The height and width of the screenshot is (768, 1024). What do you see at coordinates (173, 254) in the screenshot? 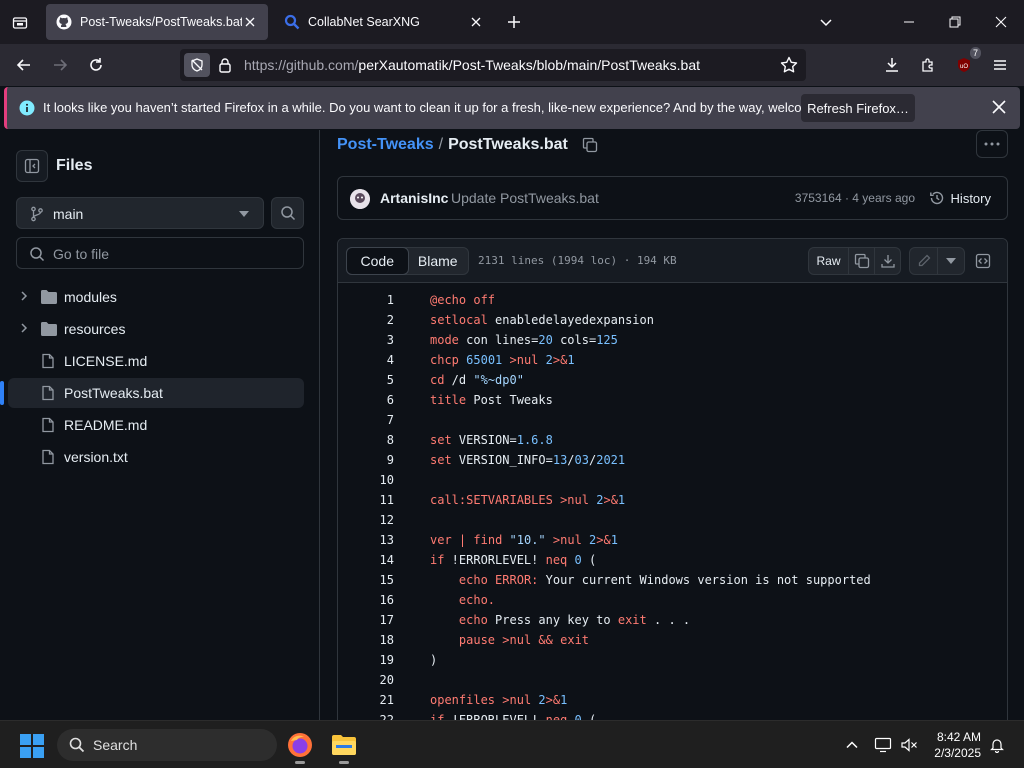
I see `go-to-file-input` at bounding box center [173, 254].